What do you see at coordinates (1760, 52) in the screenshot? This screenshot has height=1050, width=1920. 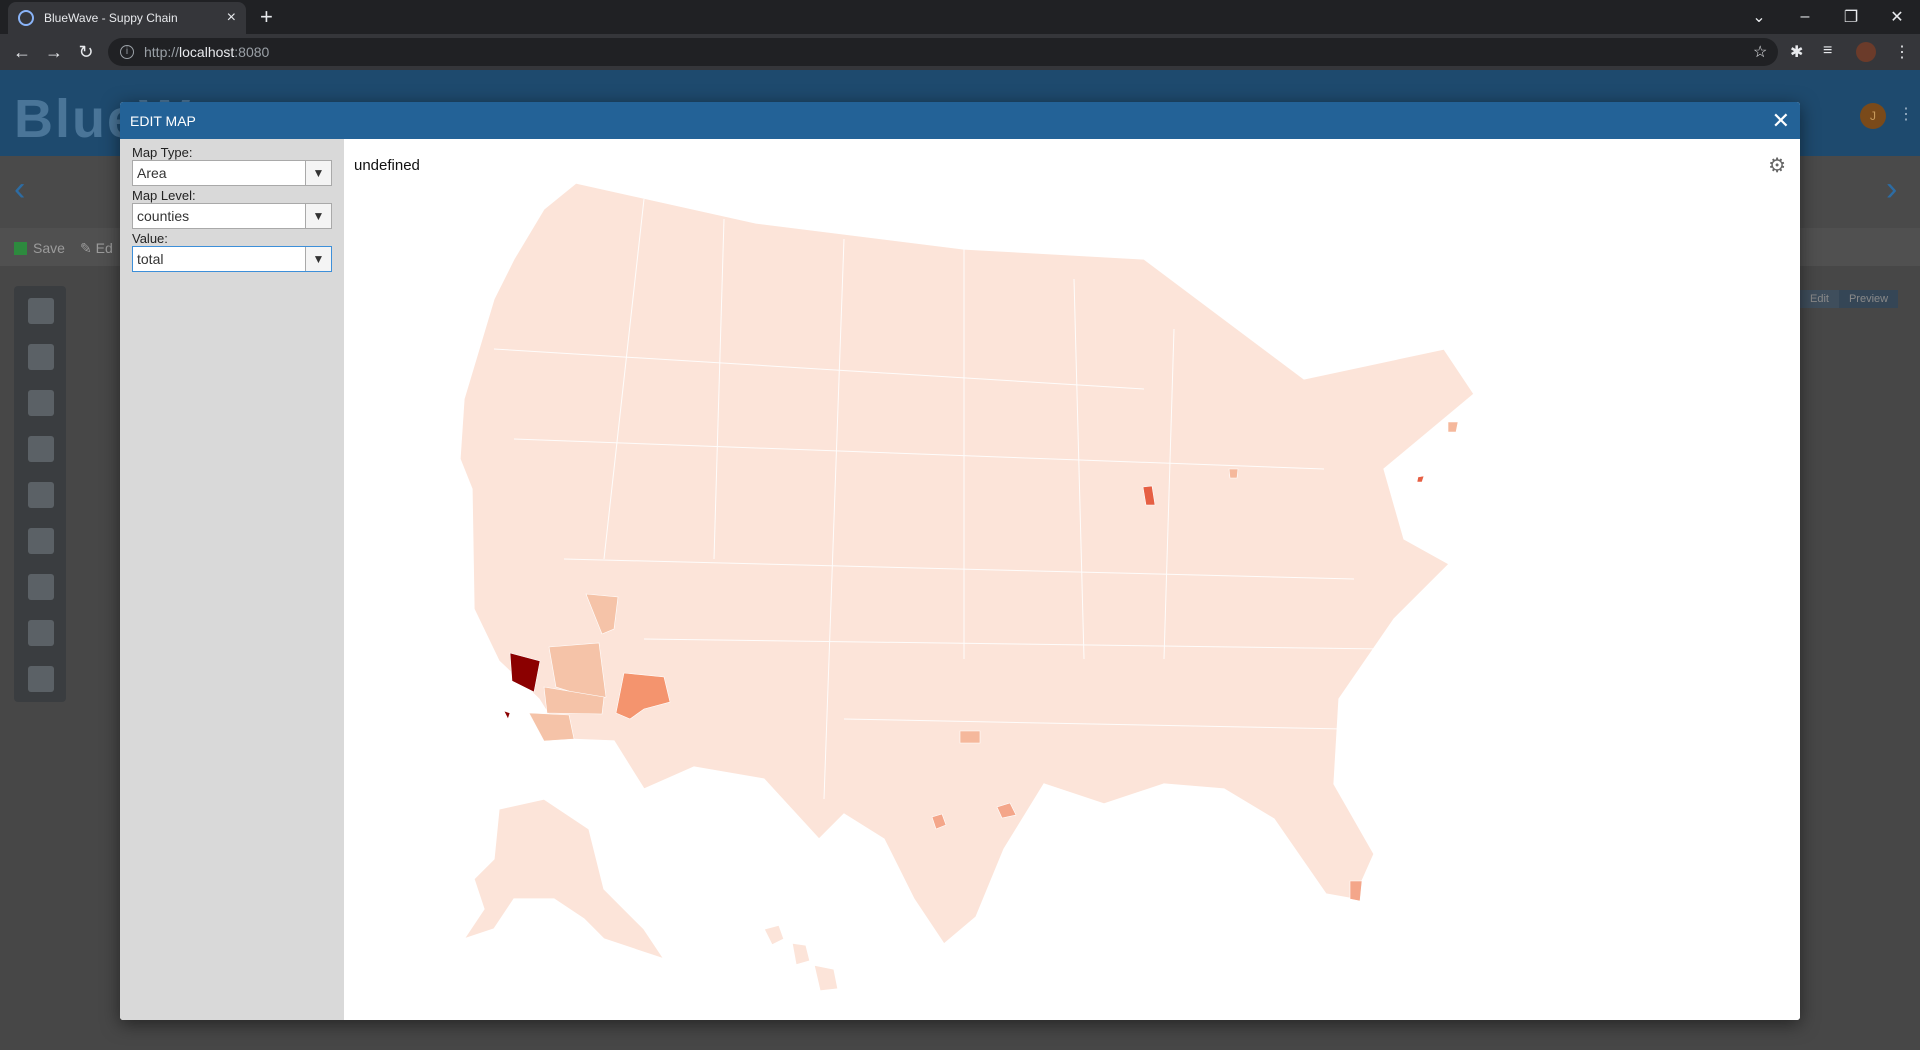 I see `bookmark-star-icon: ☆` at bounding box center [1760, 52].